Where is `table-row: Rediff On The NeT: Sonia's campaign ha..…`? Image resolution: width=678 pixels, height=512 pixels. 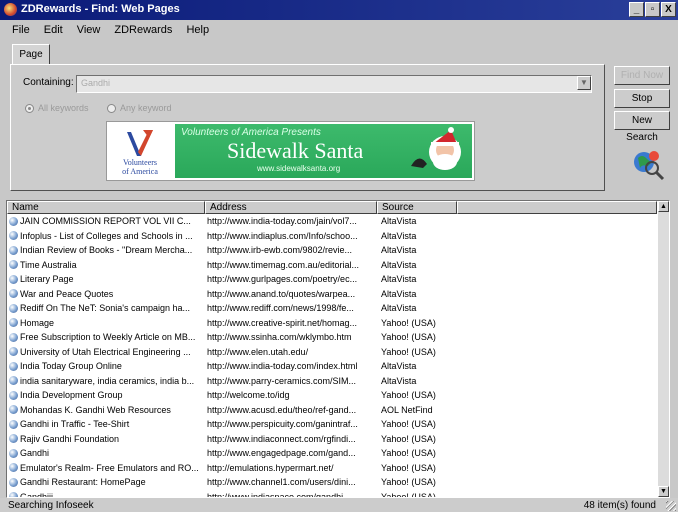
table-row: Rediff On The NeT: Sonia's campaign ha..… is located at coordinates (332, 308).